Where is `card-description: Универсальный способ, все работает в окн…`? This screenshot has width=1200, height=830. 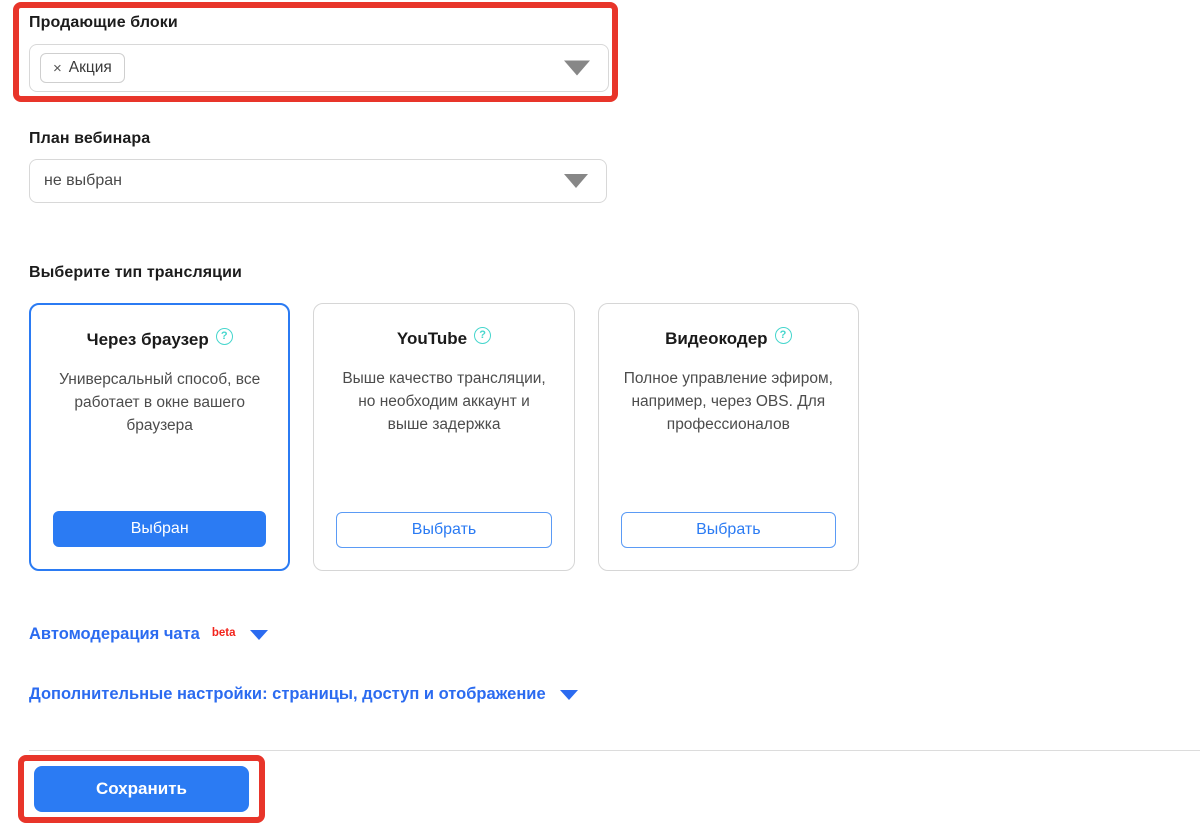 card-description: Универсальный способ, все работает в окн… is located at coordinates (160, 402).